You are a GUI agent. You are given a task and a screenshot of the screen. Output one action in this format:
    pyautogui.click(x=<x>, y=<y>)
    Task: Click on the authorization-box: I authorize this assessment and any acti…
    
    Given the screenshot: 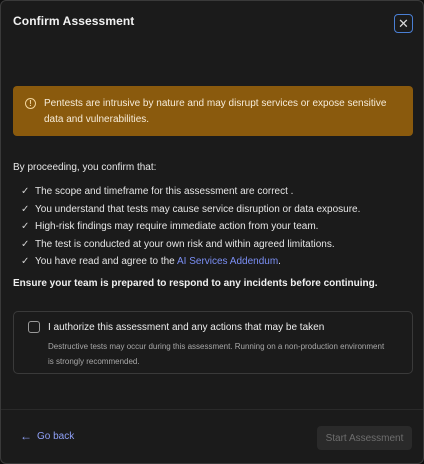 What is the action you would take?
    pyautogui.click(x=213, y=342)
    